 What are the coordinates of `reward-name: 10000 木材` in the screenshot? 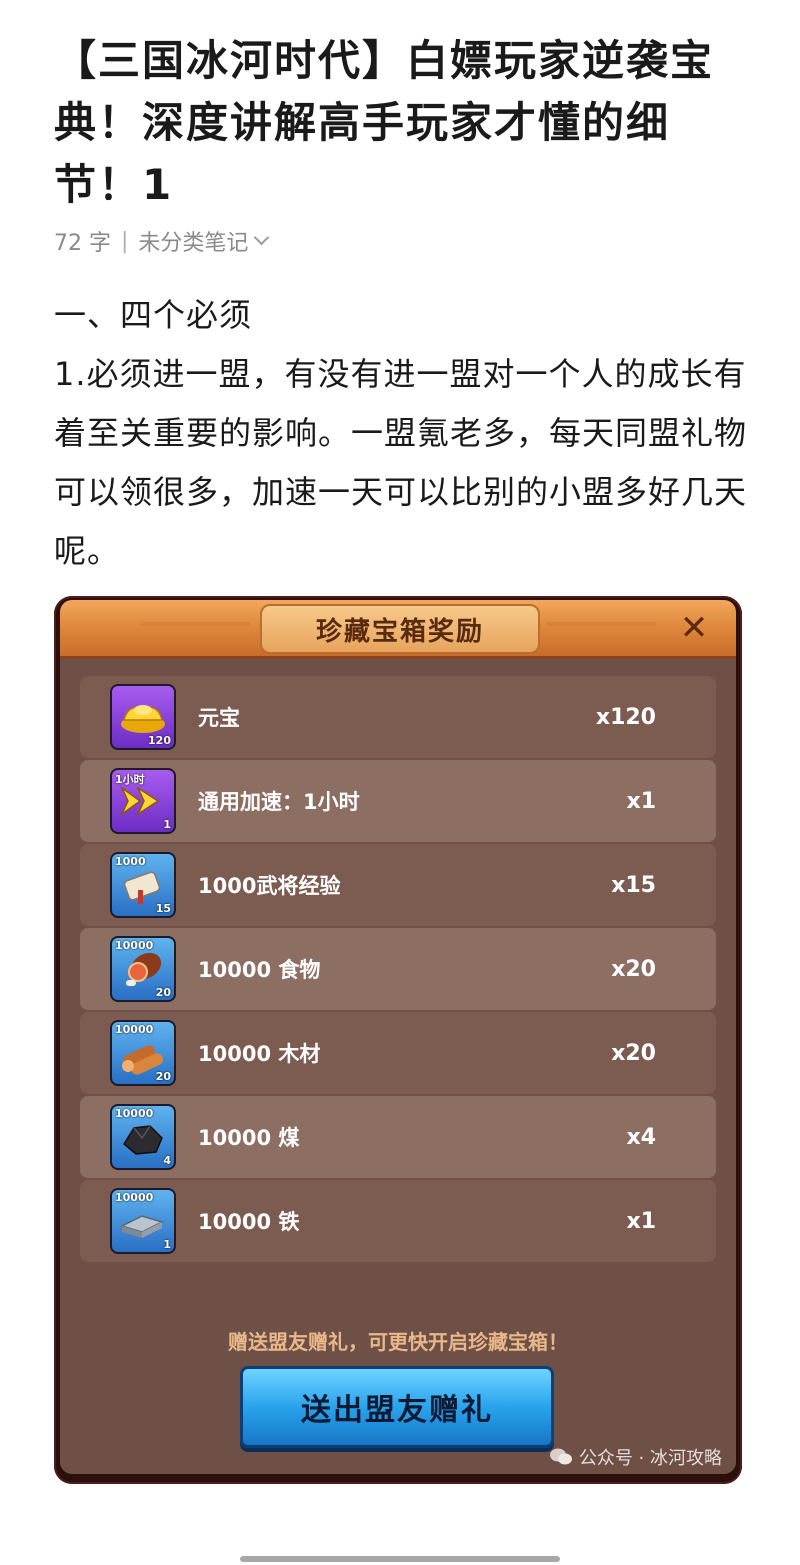 It's located at (259, 1054).